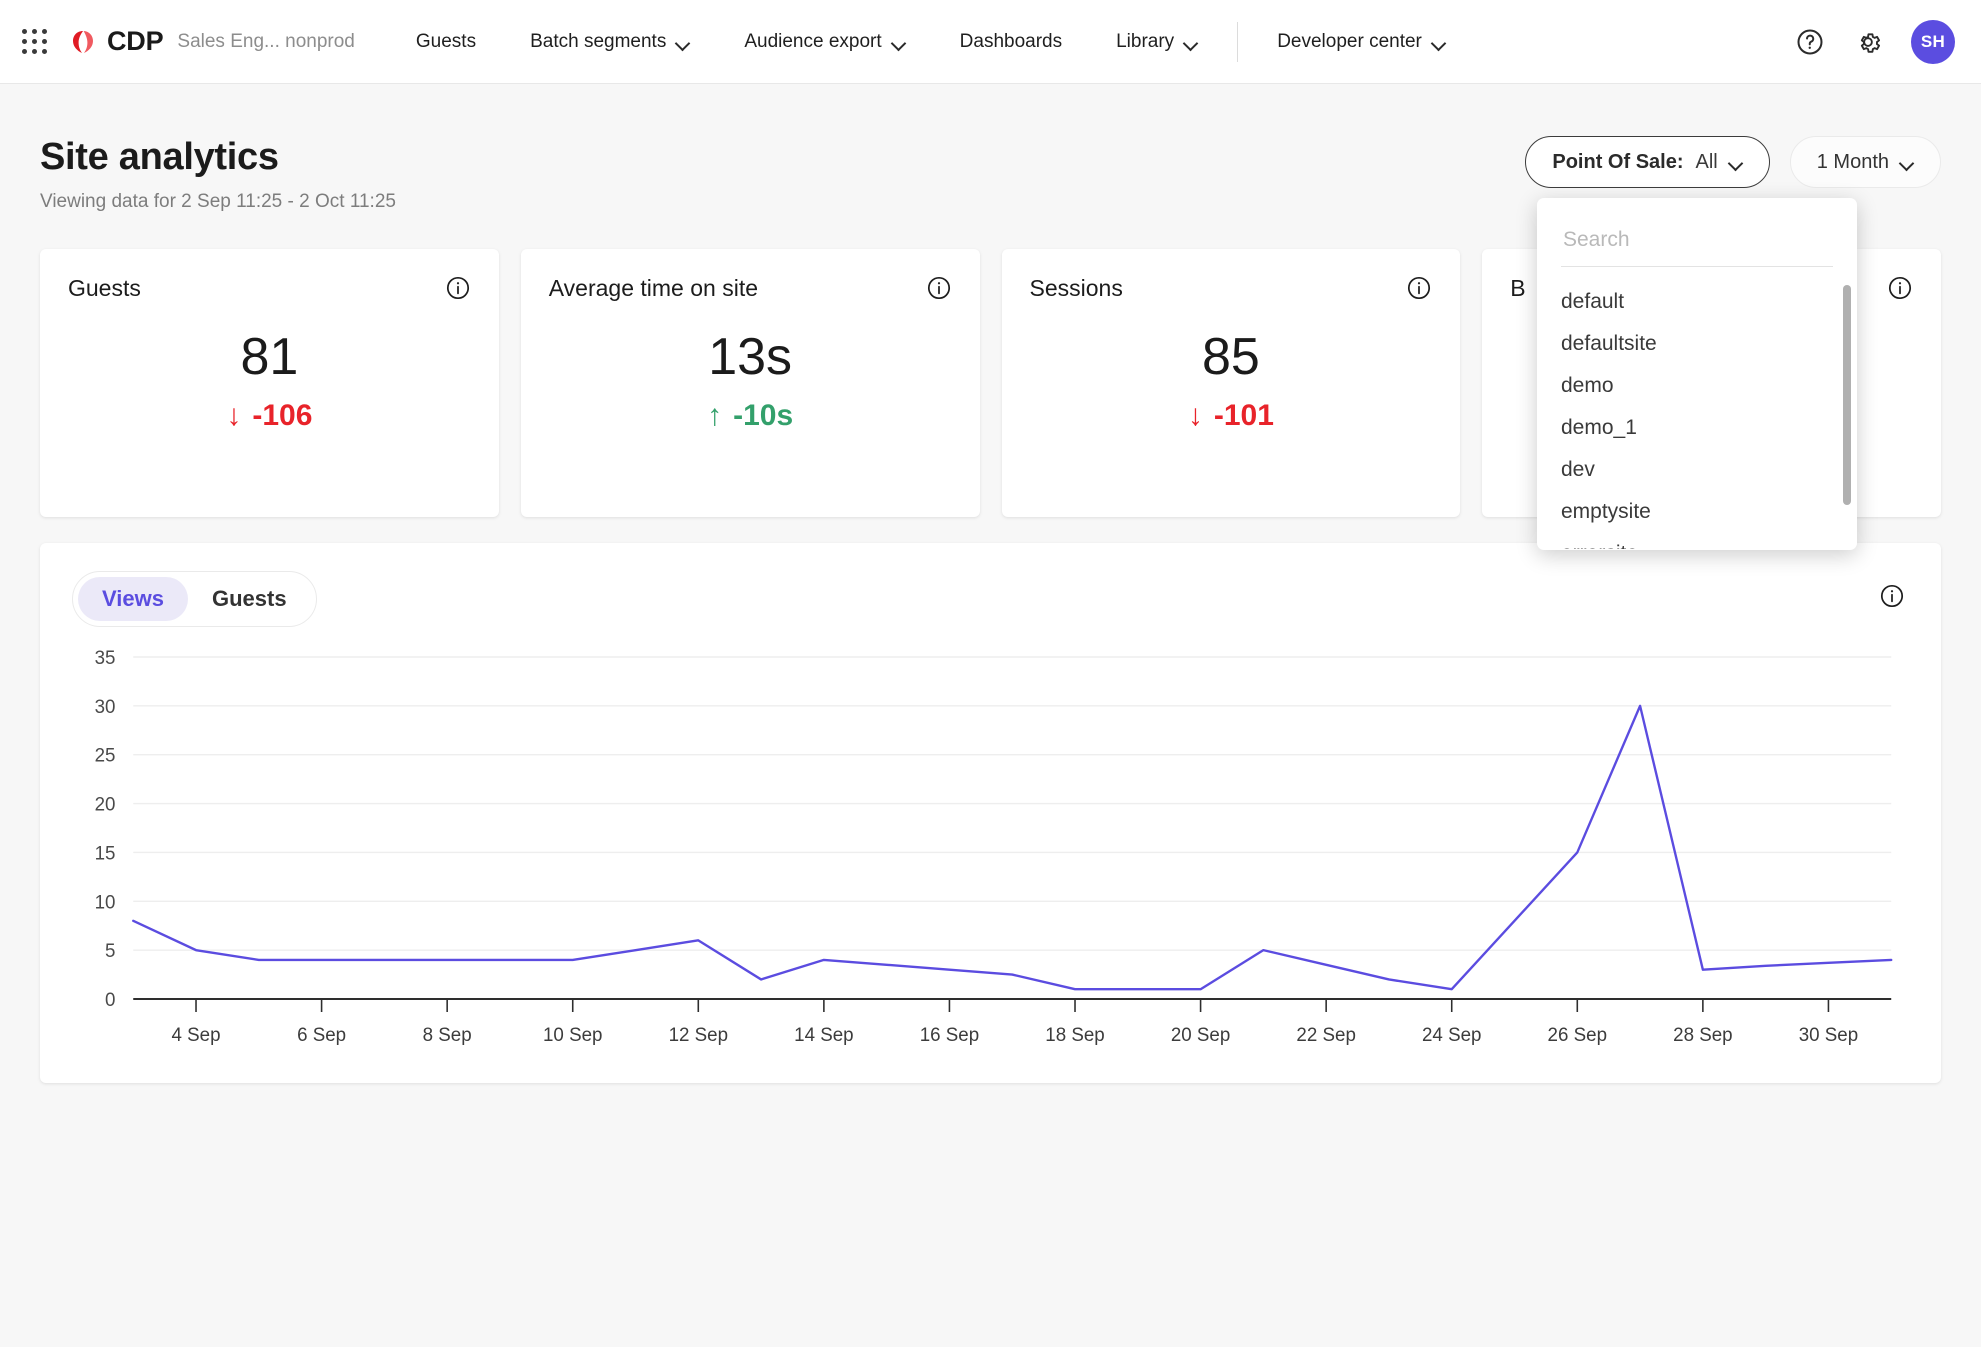 Image resolution: width=1981 pixels, height=1347 pixels. I want to click on svg-text: 8 Sep, so click(447, 1035).